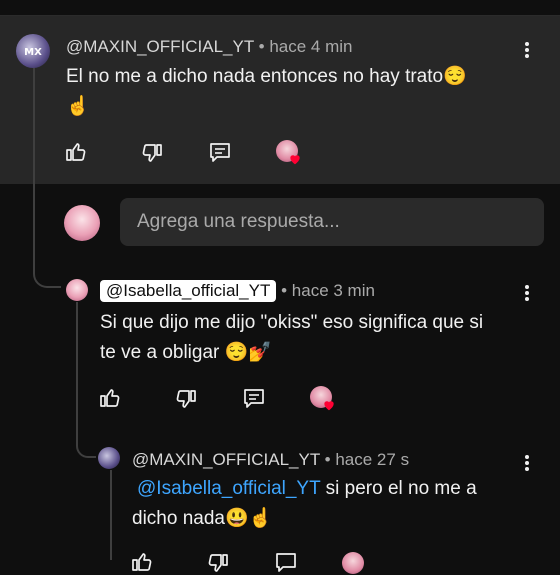 The height and width of the screenshot is (575, 560). I want to click on avatar-maxin: MX, so click(33, 51).